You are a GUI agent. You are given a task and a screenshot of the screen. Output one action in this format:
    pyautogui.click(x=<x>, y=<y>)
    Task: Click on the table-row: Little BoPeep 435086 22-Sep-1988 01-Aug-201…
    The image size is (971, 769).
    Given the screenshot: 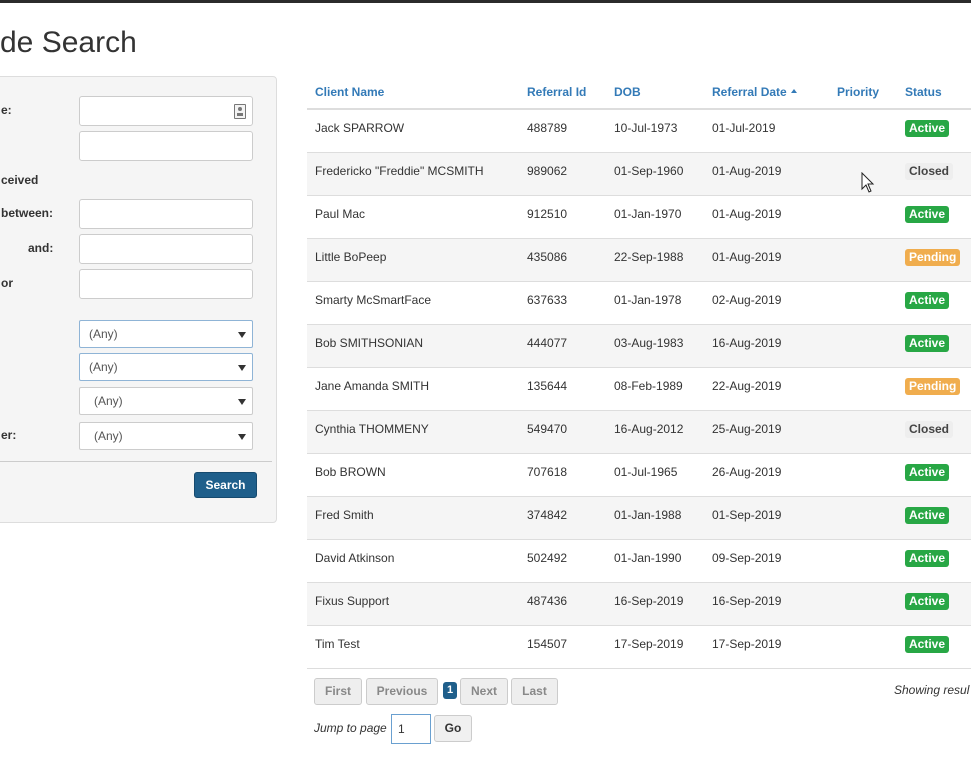 What is the action you would take?
    pyautogui.click(x=639, y=260)
    